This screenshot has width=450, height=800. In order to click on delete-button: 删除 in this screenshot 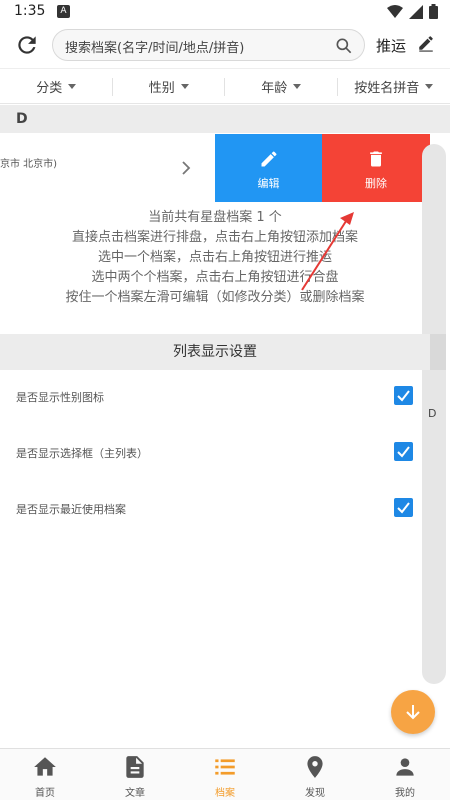, I will do `click(376, 168)`.